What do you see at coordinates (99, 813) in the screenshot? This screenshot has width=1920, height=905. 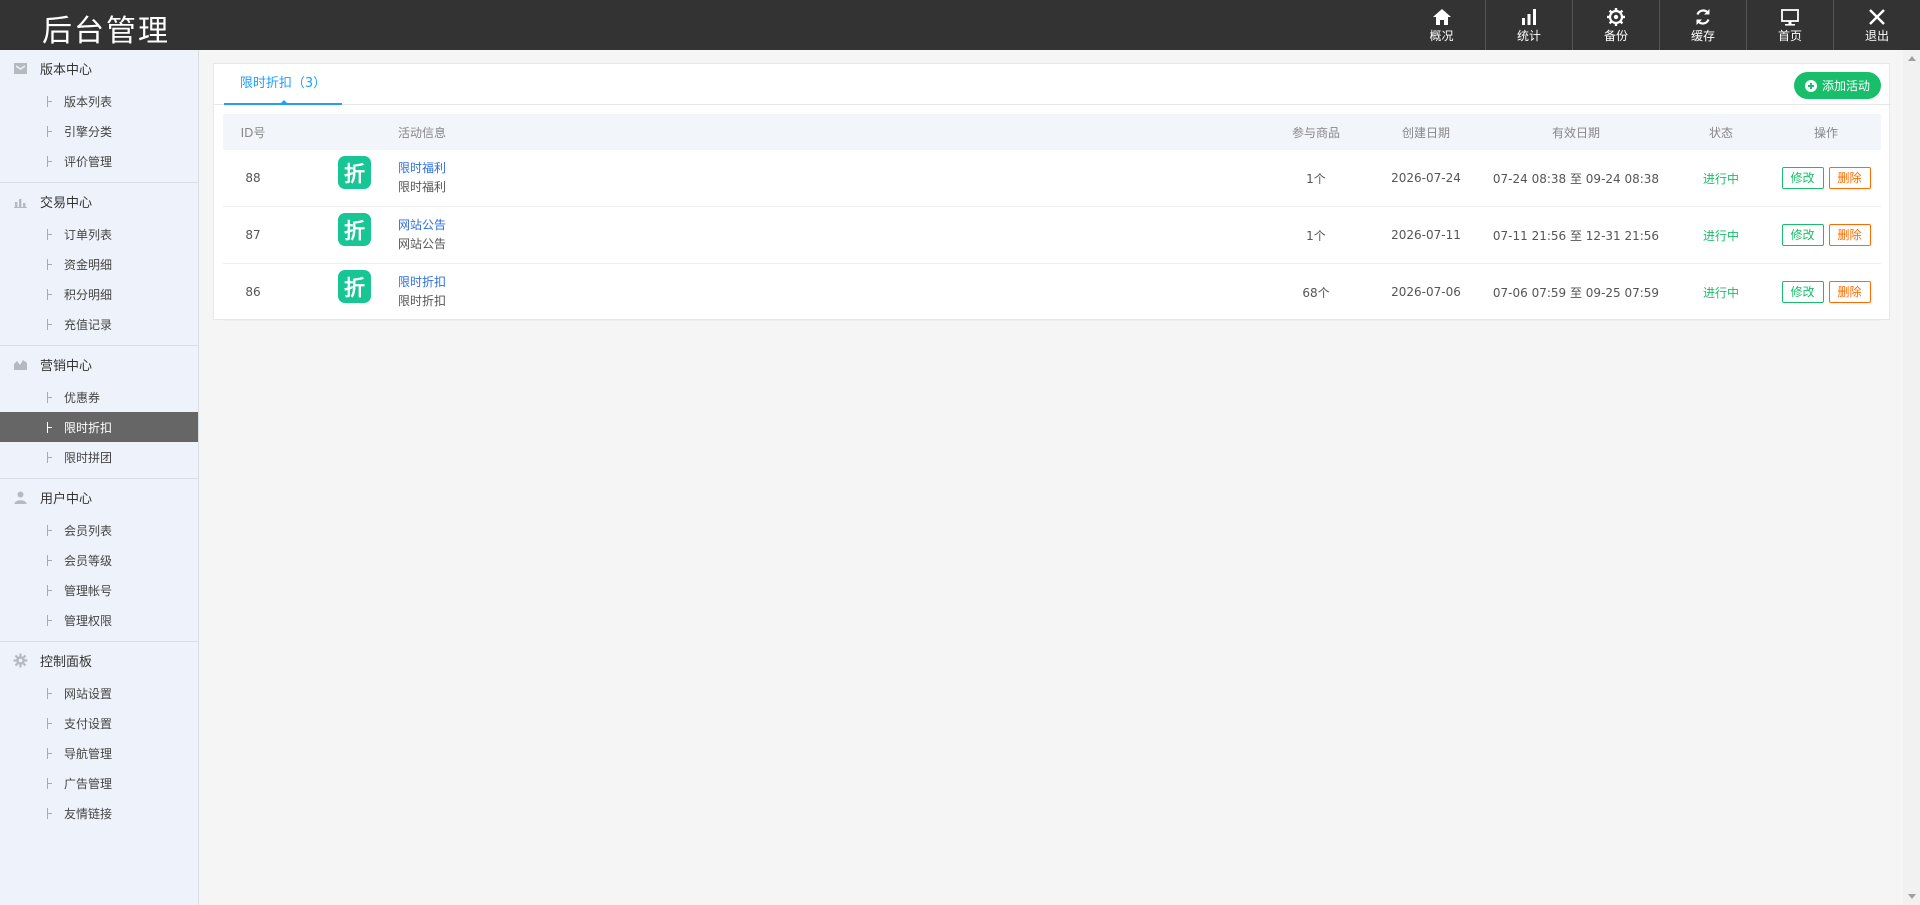 I see `sidebar-item-friend-links: 友情链接` at bounding box center [99, 813].